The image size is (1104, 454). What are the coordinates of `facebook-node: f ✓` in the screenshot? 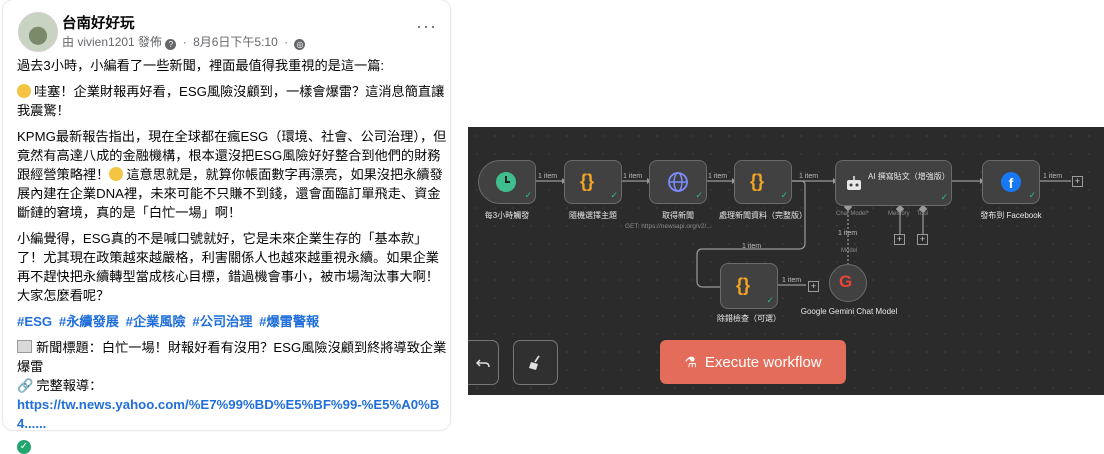 It's located at (1011, 182).